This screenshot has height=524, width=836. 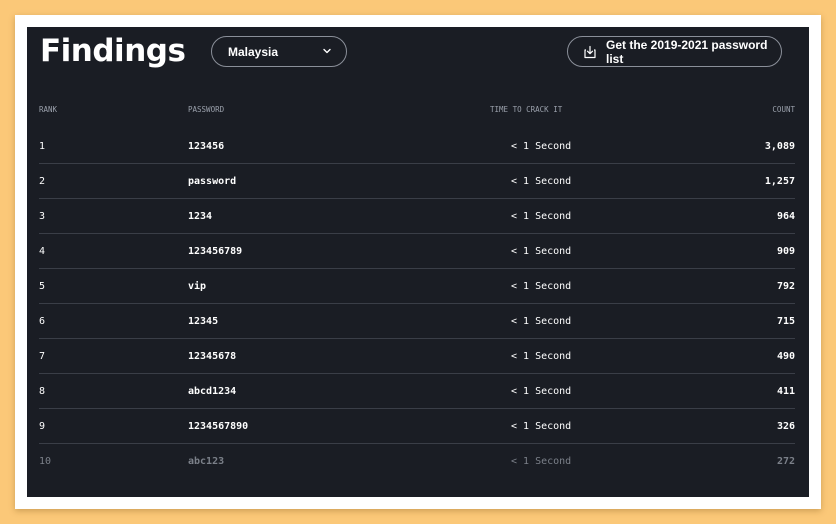 What do you see at coordinates (417, 286) in the screenshot?
I see `table-row: 5 vip < 1 Second 792` at bounding box center [417, 286].